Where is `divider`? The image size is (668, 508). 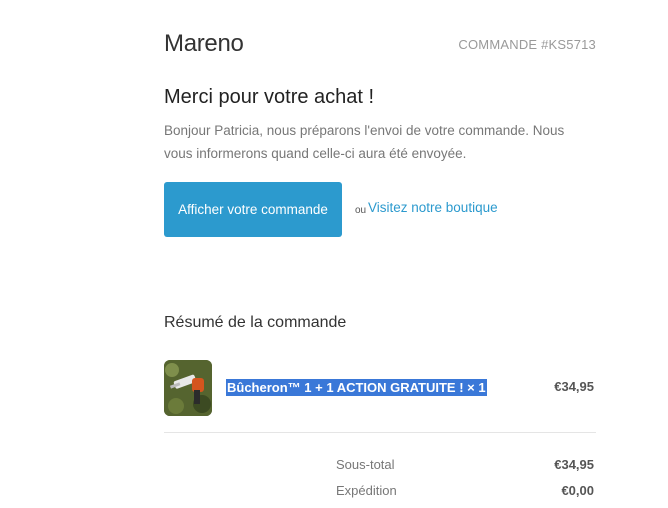 divider is located at coordinates (380, 432).